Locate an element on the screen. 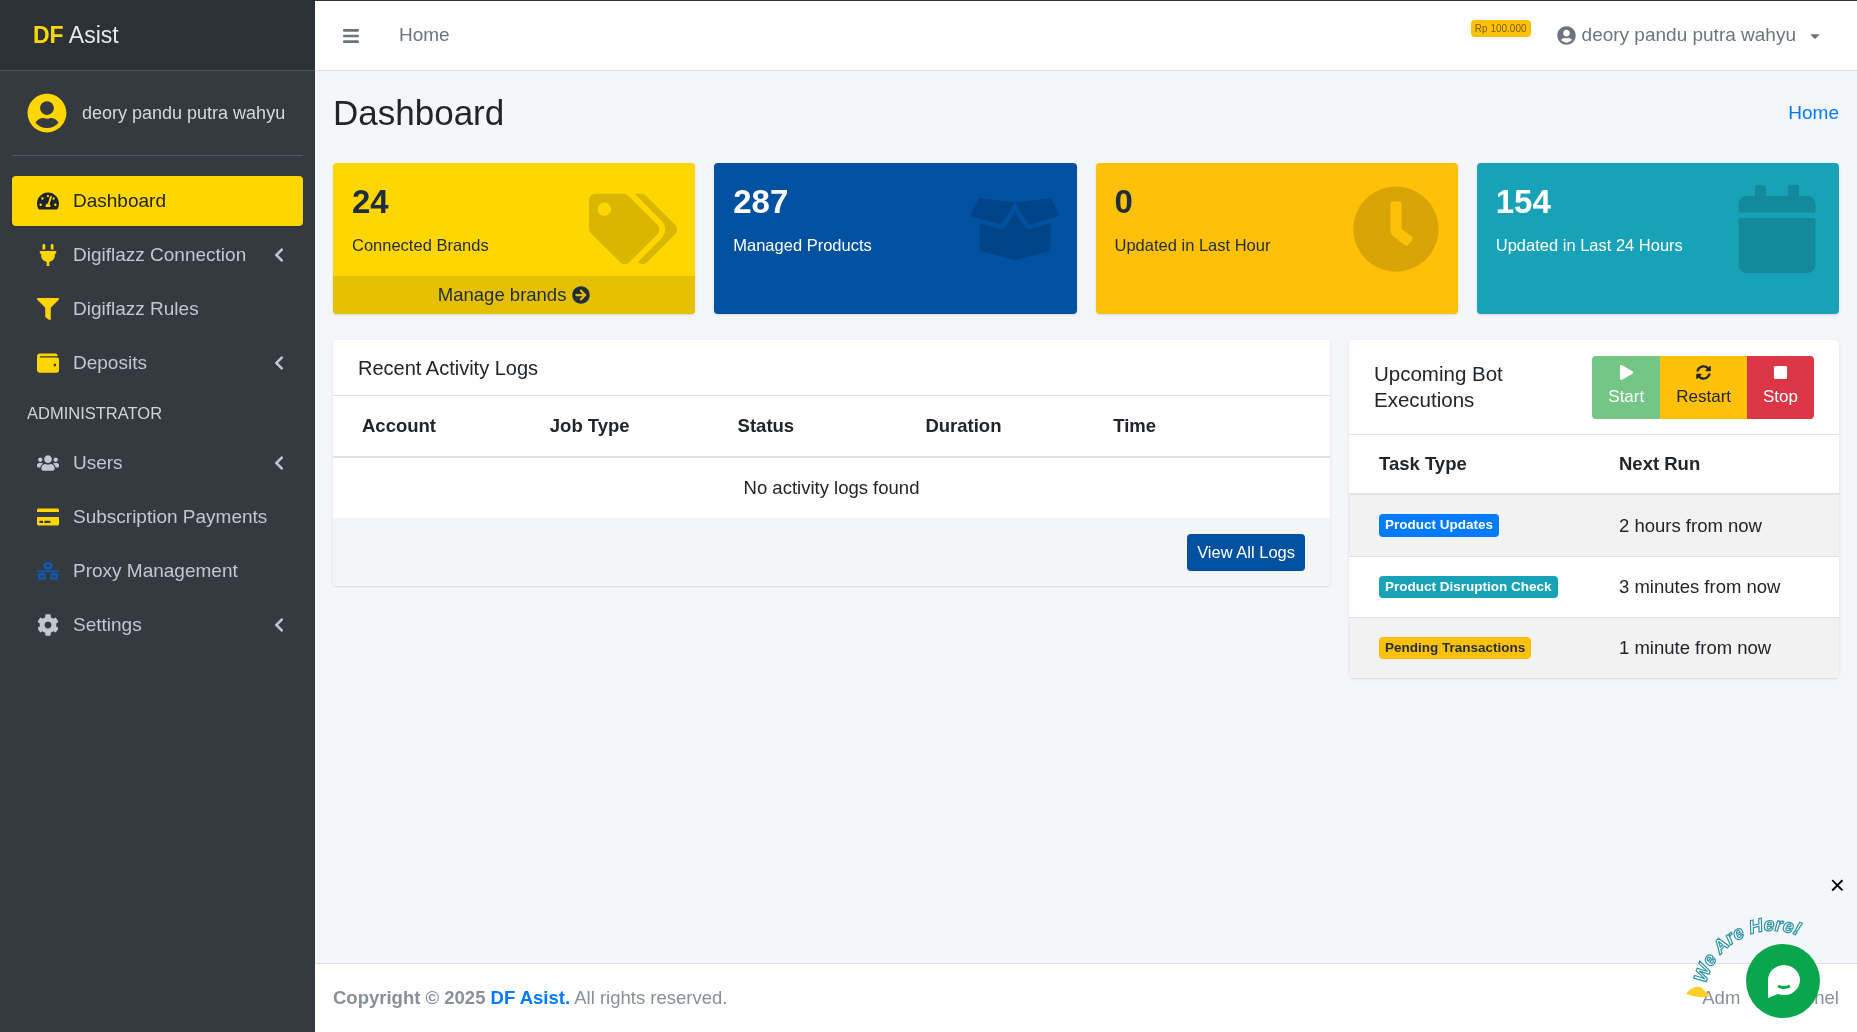 Image resolution: width=1857 pixels, height=1032 pixels. column-header: Job Type is located at coordinates (589, 426).